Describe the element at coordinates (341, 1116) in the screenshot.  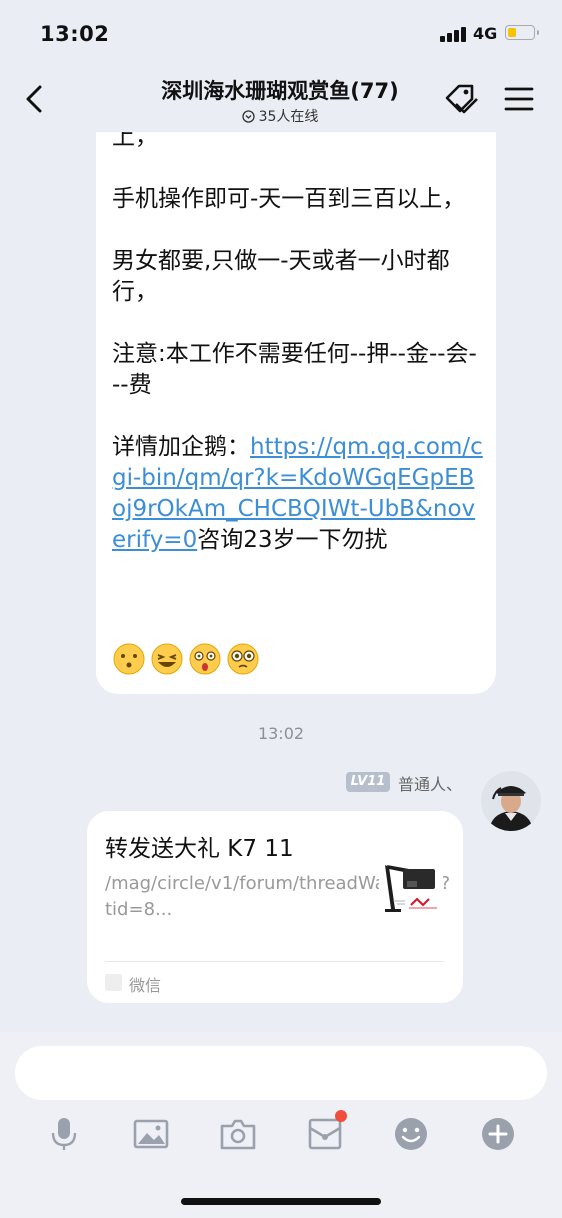
I see `notification-dot` at that location.